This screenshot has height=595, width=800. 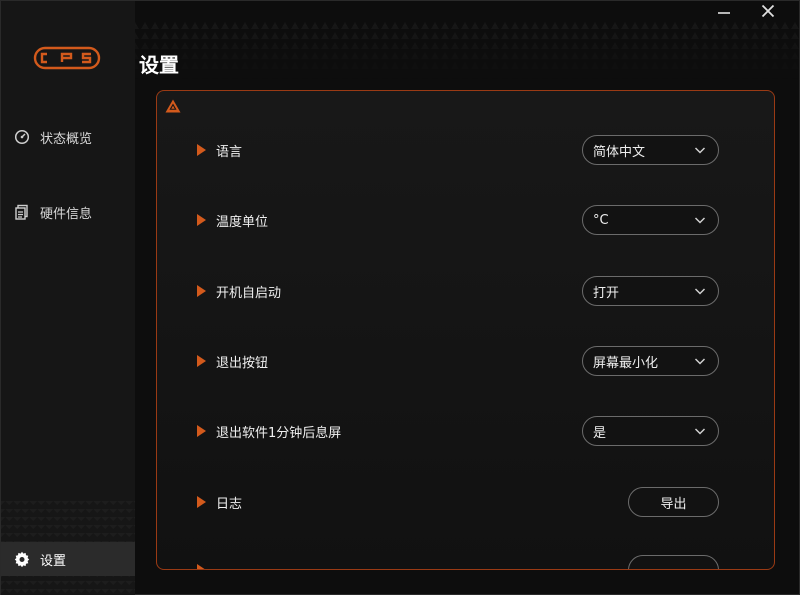 What do you see at coordinates (626, 363) in the screenshot?
I see `select-value: 屏幕最小化` at bounding box center [626, 363].